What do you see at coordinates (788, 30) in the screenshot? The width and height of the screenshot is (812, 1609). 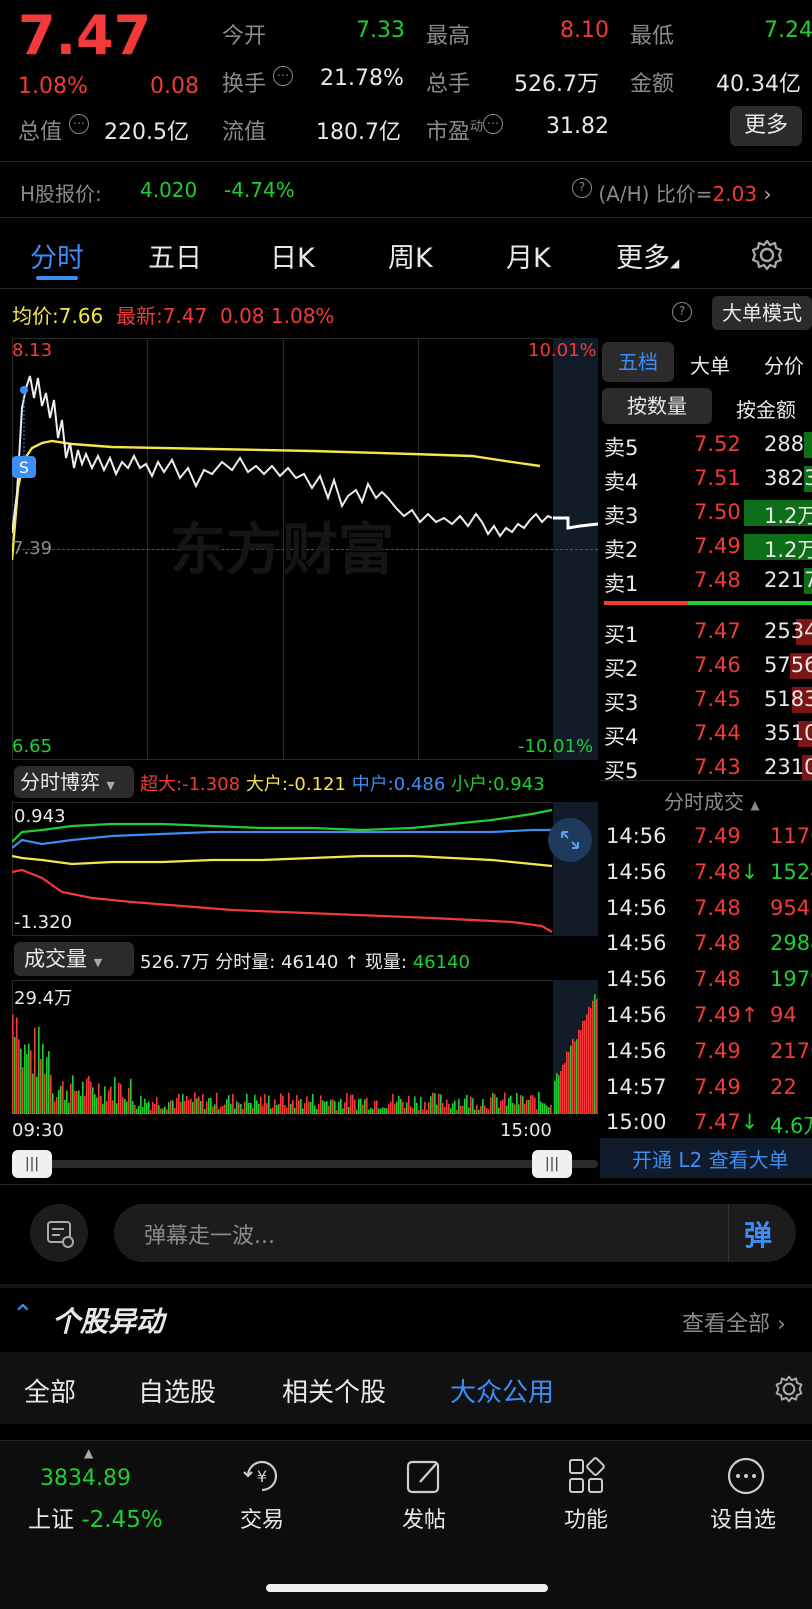 I see `low-value: 7.24` at bounding box center [788, 30].